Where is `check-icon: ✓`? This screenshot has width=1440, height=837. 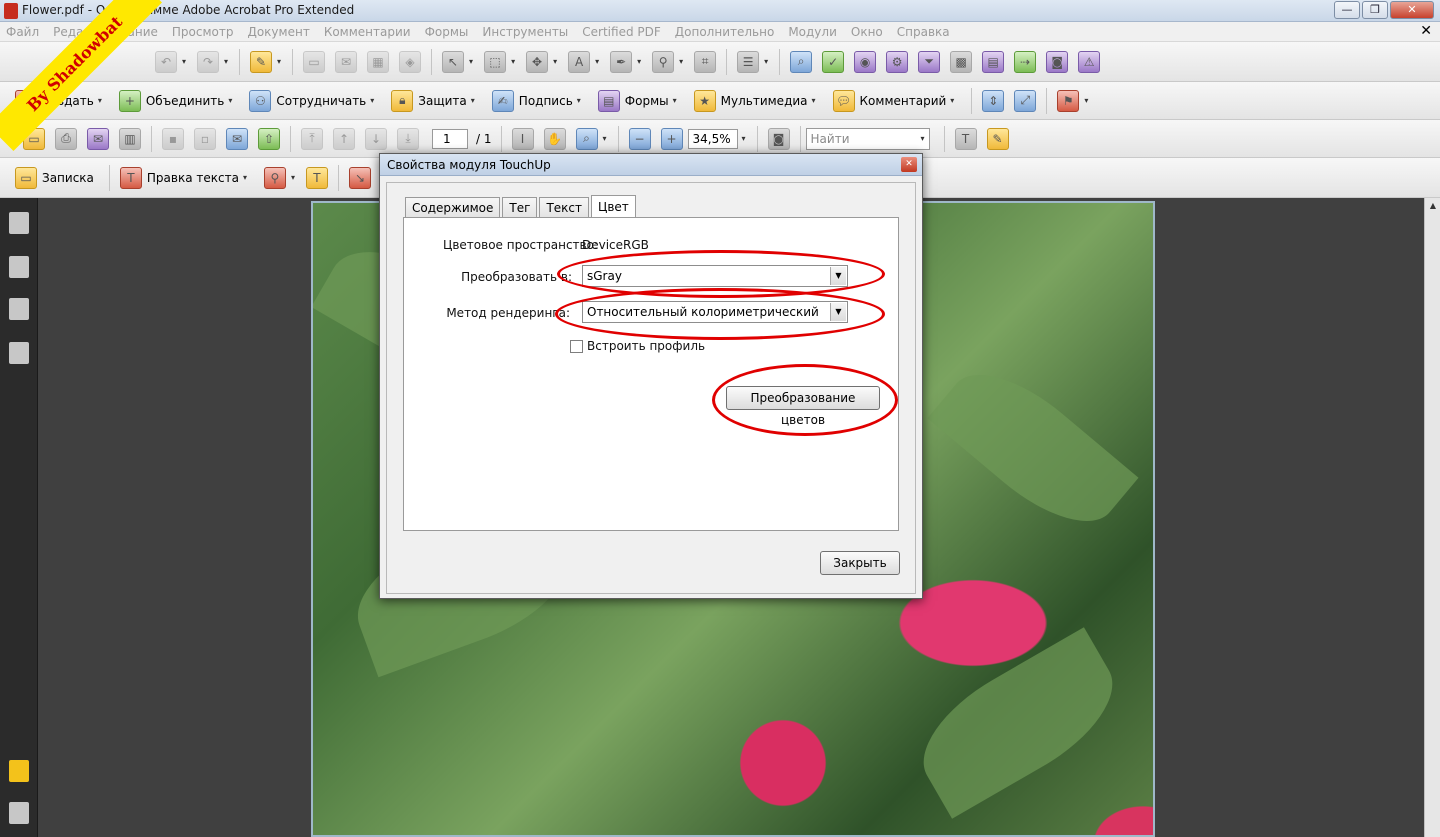 check-icon: ✓ is located at coordinates (833, 61).